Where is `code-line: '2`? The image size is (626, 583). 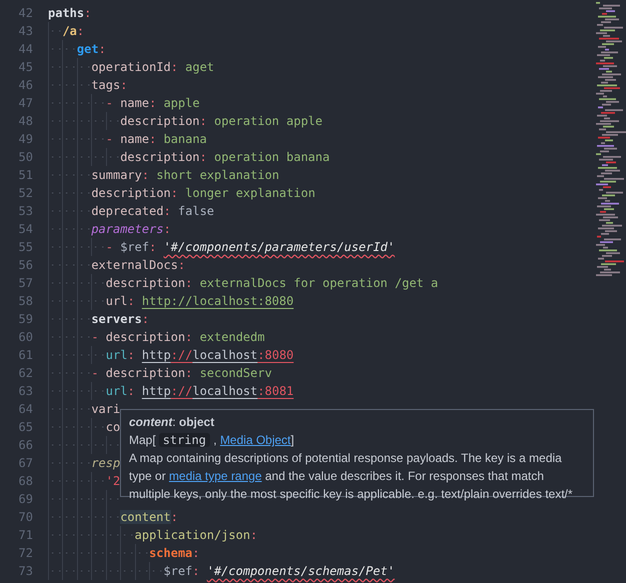
code-line: '2 is located at coordinates (113, 481).